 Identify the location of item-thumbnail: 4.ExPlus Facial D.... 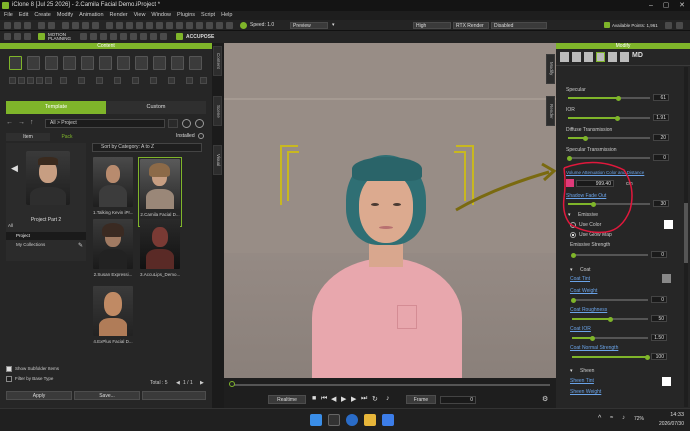
(113, 319).